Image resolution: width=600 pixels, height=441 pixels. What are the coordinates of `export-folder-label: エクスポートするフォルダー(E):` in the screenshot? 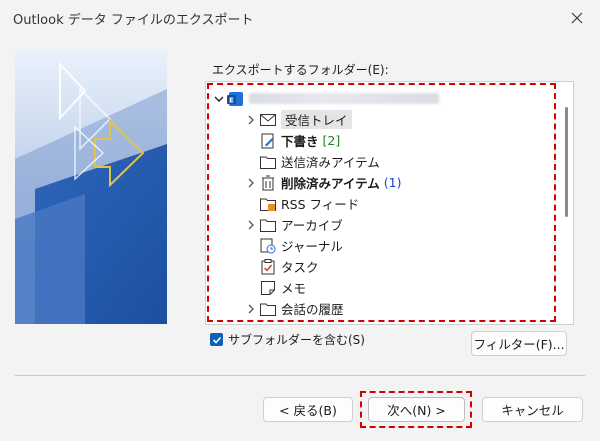 It's located at (300, 70).